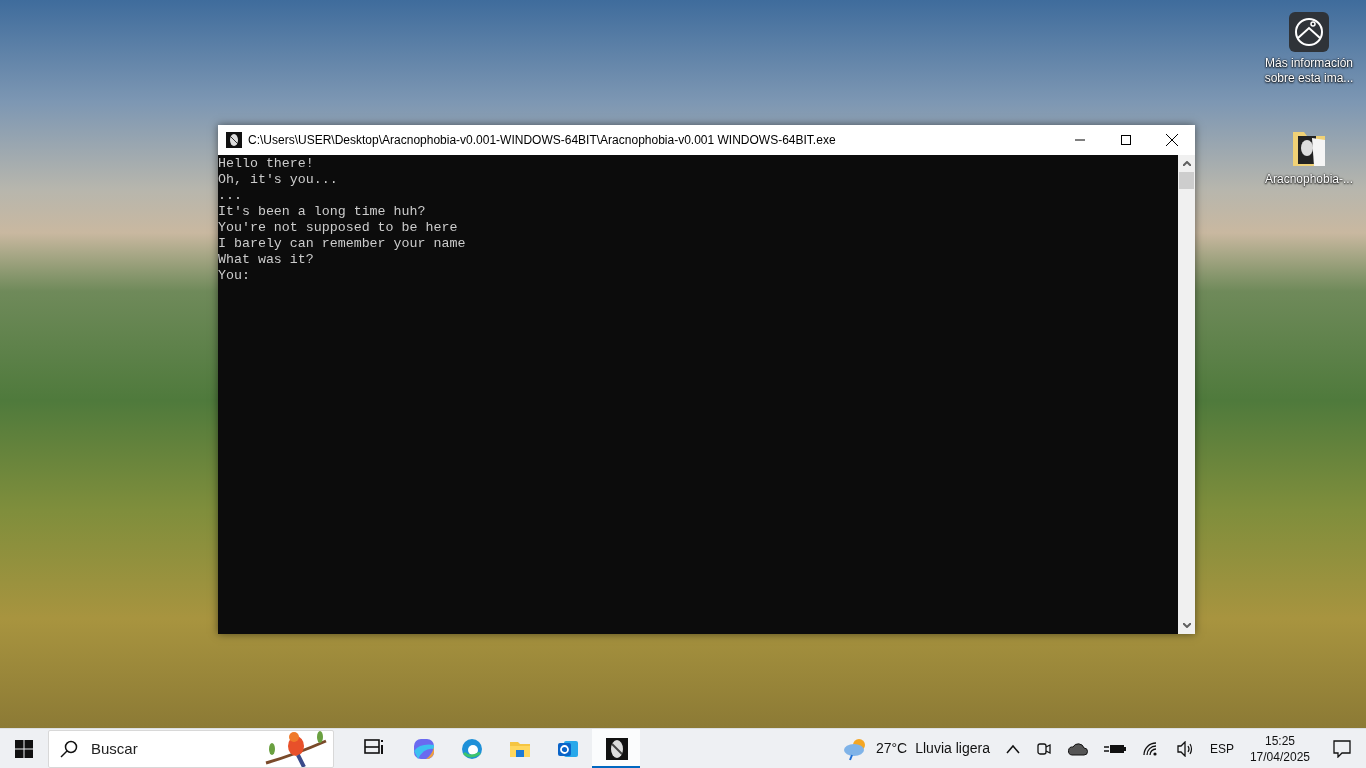 This screenshot has width=1366, height=768. What do you see at coordinates (69, 748) in the screenshot?
I see `search-icon` at bounding box center [69, 748].